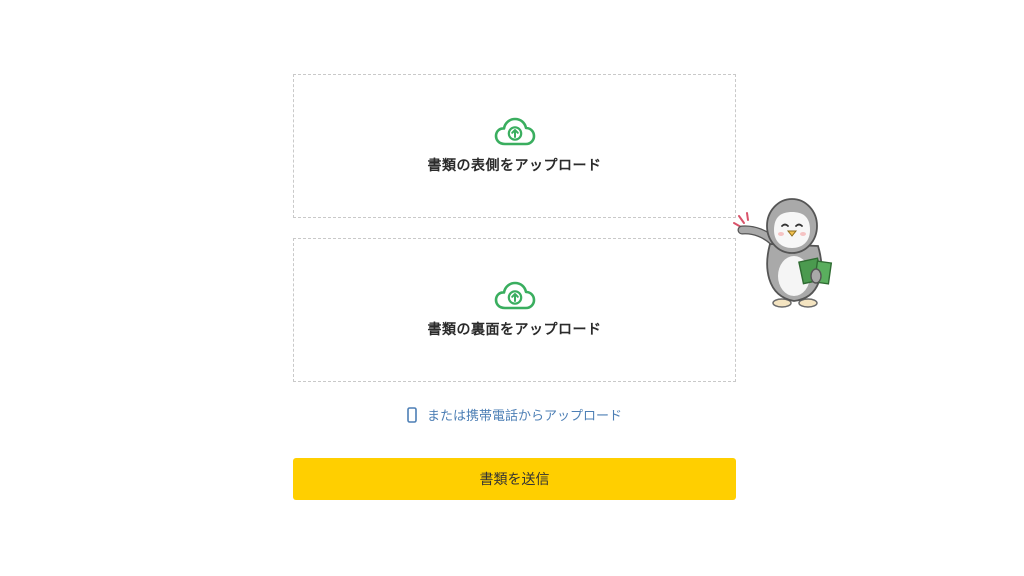 Image resolution: width=1024 pixels, height=576 pixels. Describe the element at coordinates (514, 166) in the screenshot. I see `upload-front-label: 書類の表側をアップロード` at that location.